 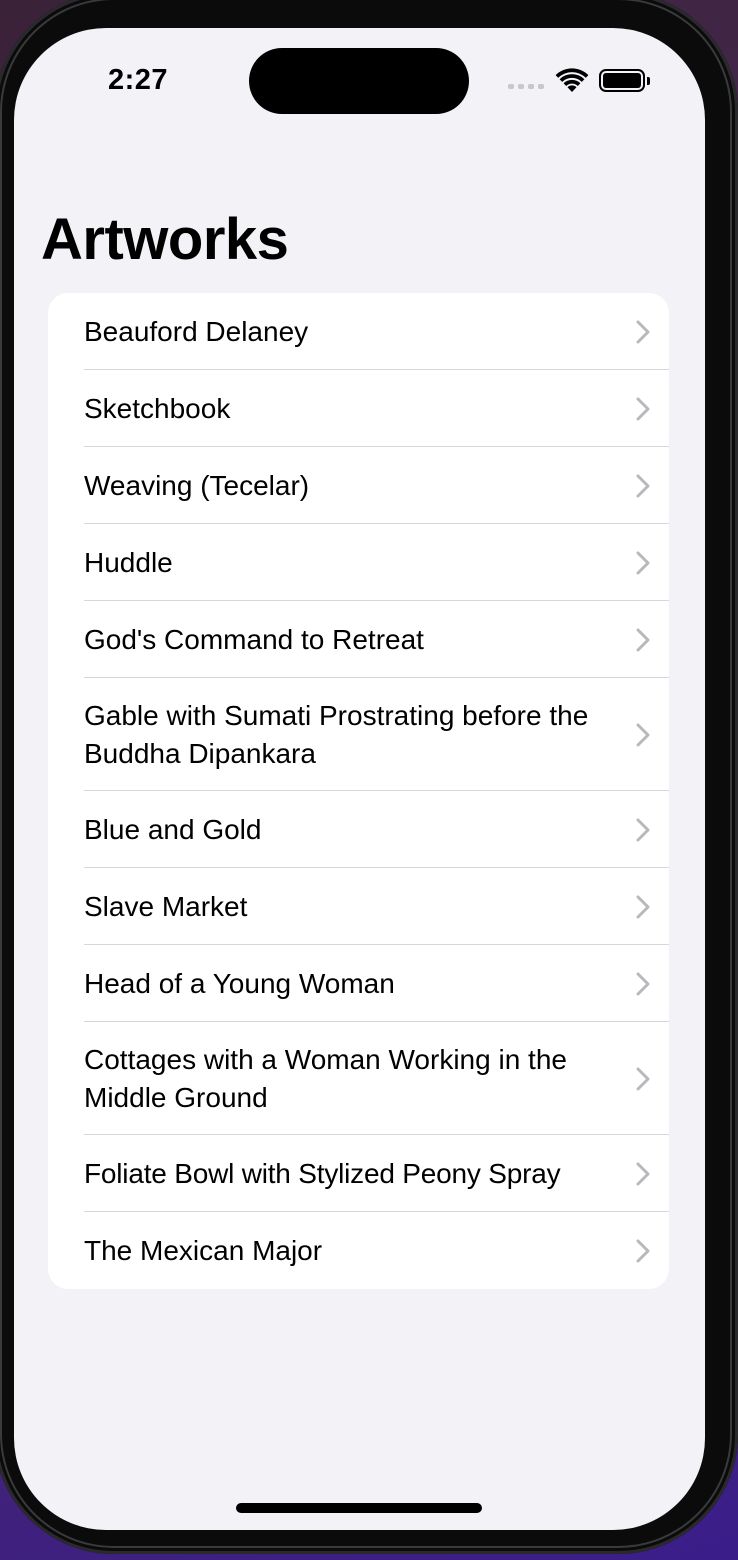 What do you see at coordinates (322, 1173) in the screenshot?
I see `list-item-label: Foliate Bowl with Stylized Peony Spray` at bounding box center [322, 1173].